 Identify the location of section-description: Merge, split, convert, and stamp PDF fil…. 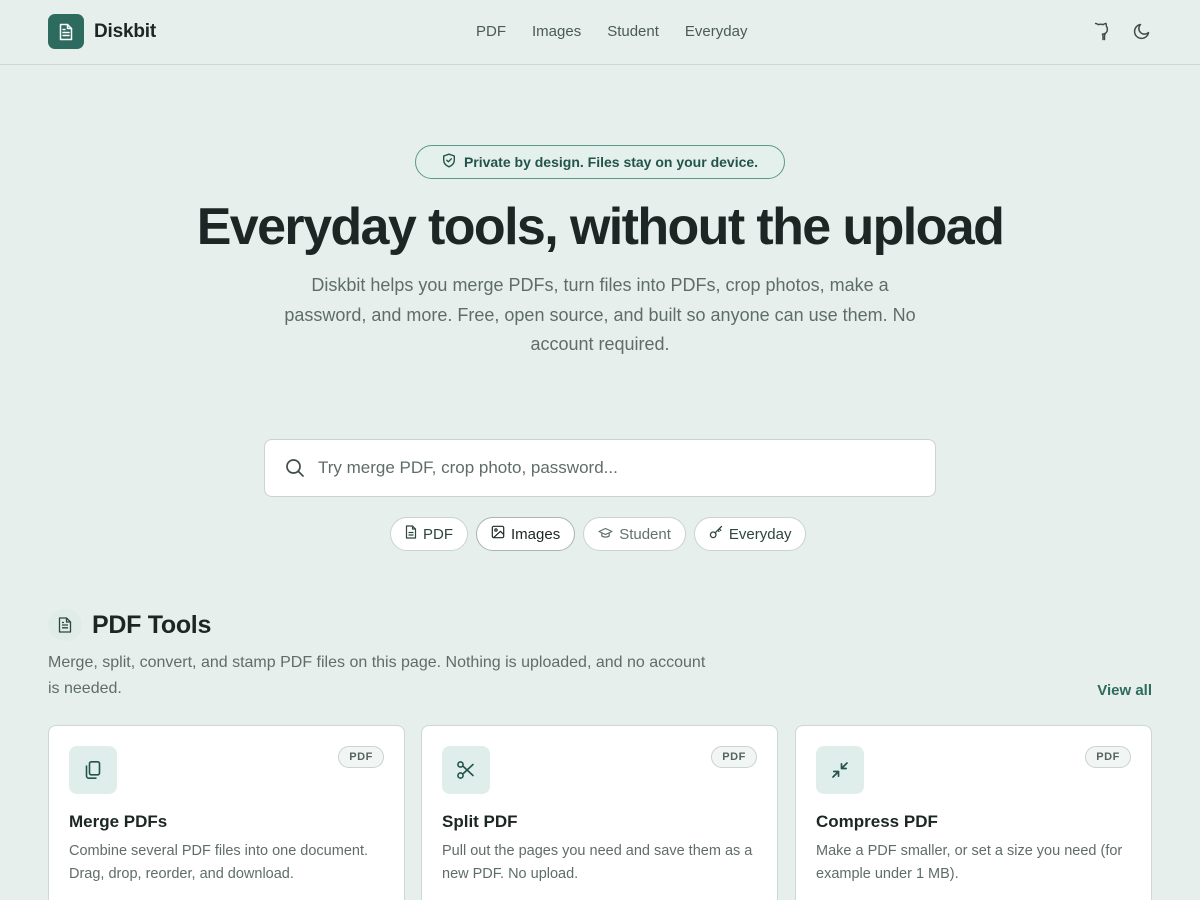
(377, 675).